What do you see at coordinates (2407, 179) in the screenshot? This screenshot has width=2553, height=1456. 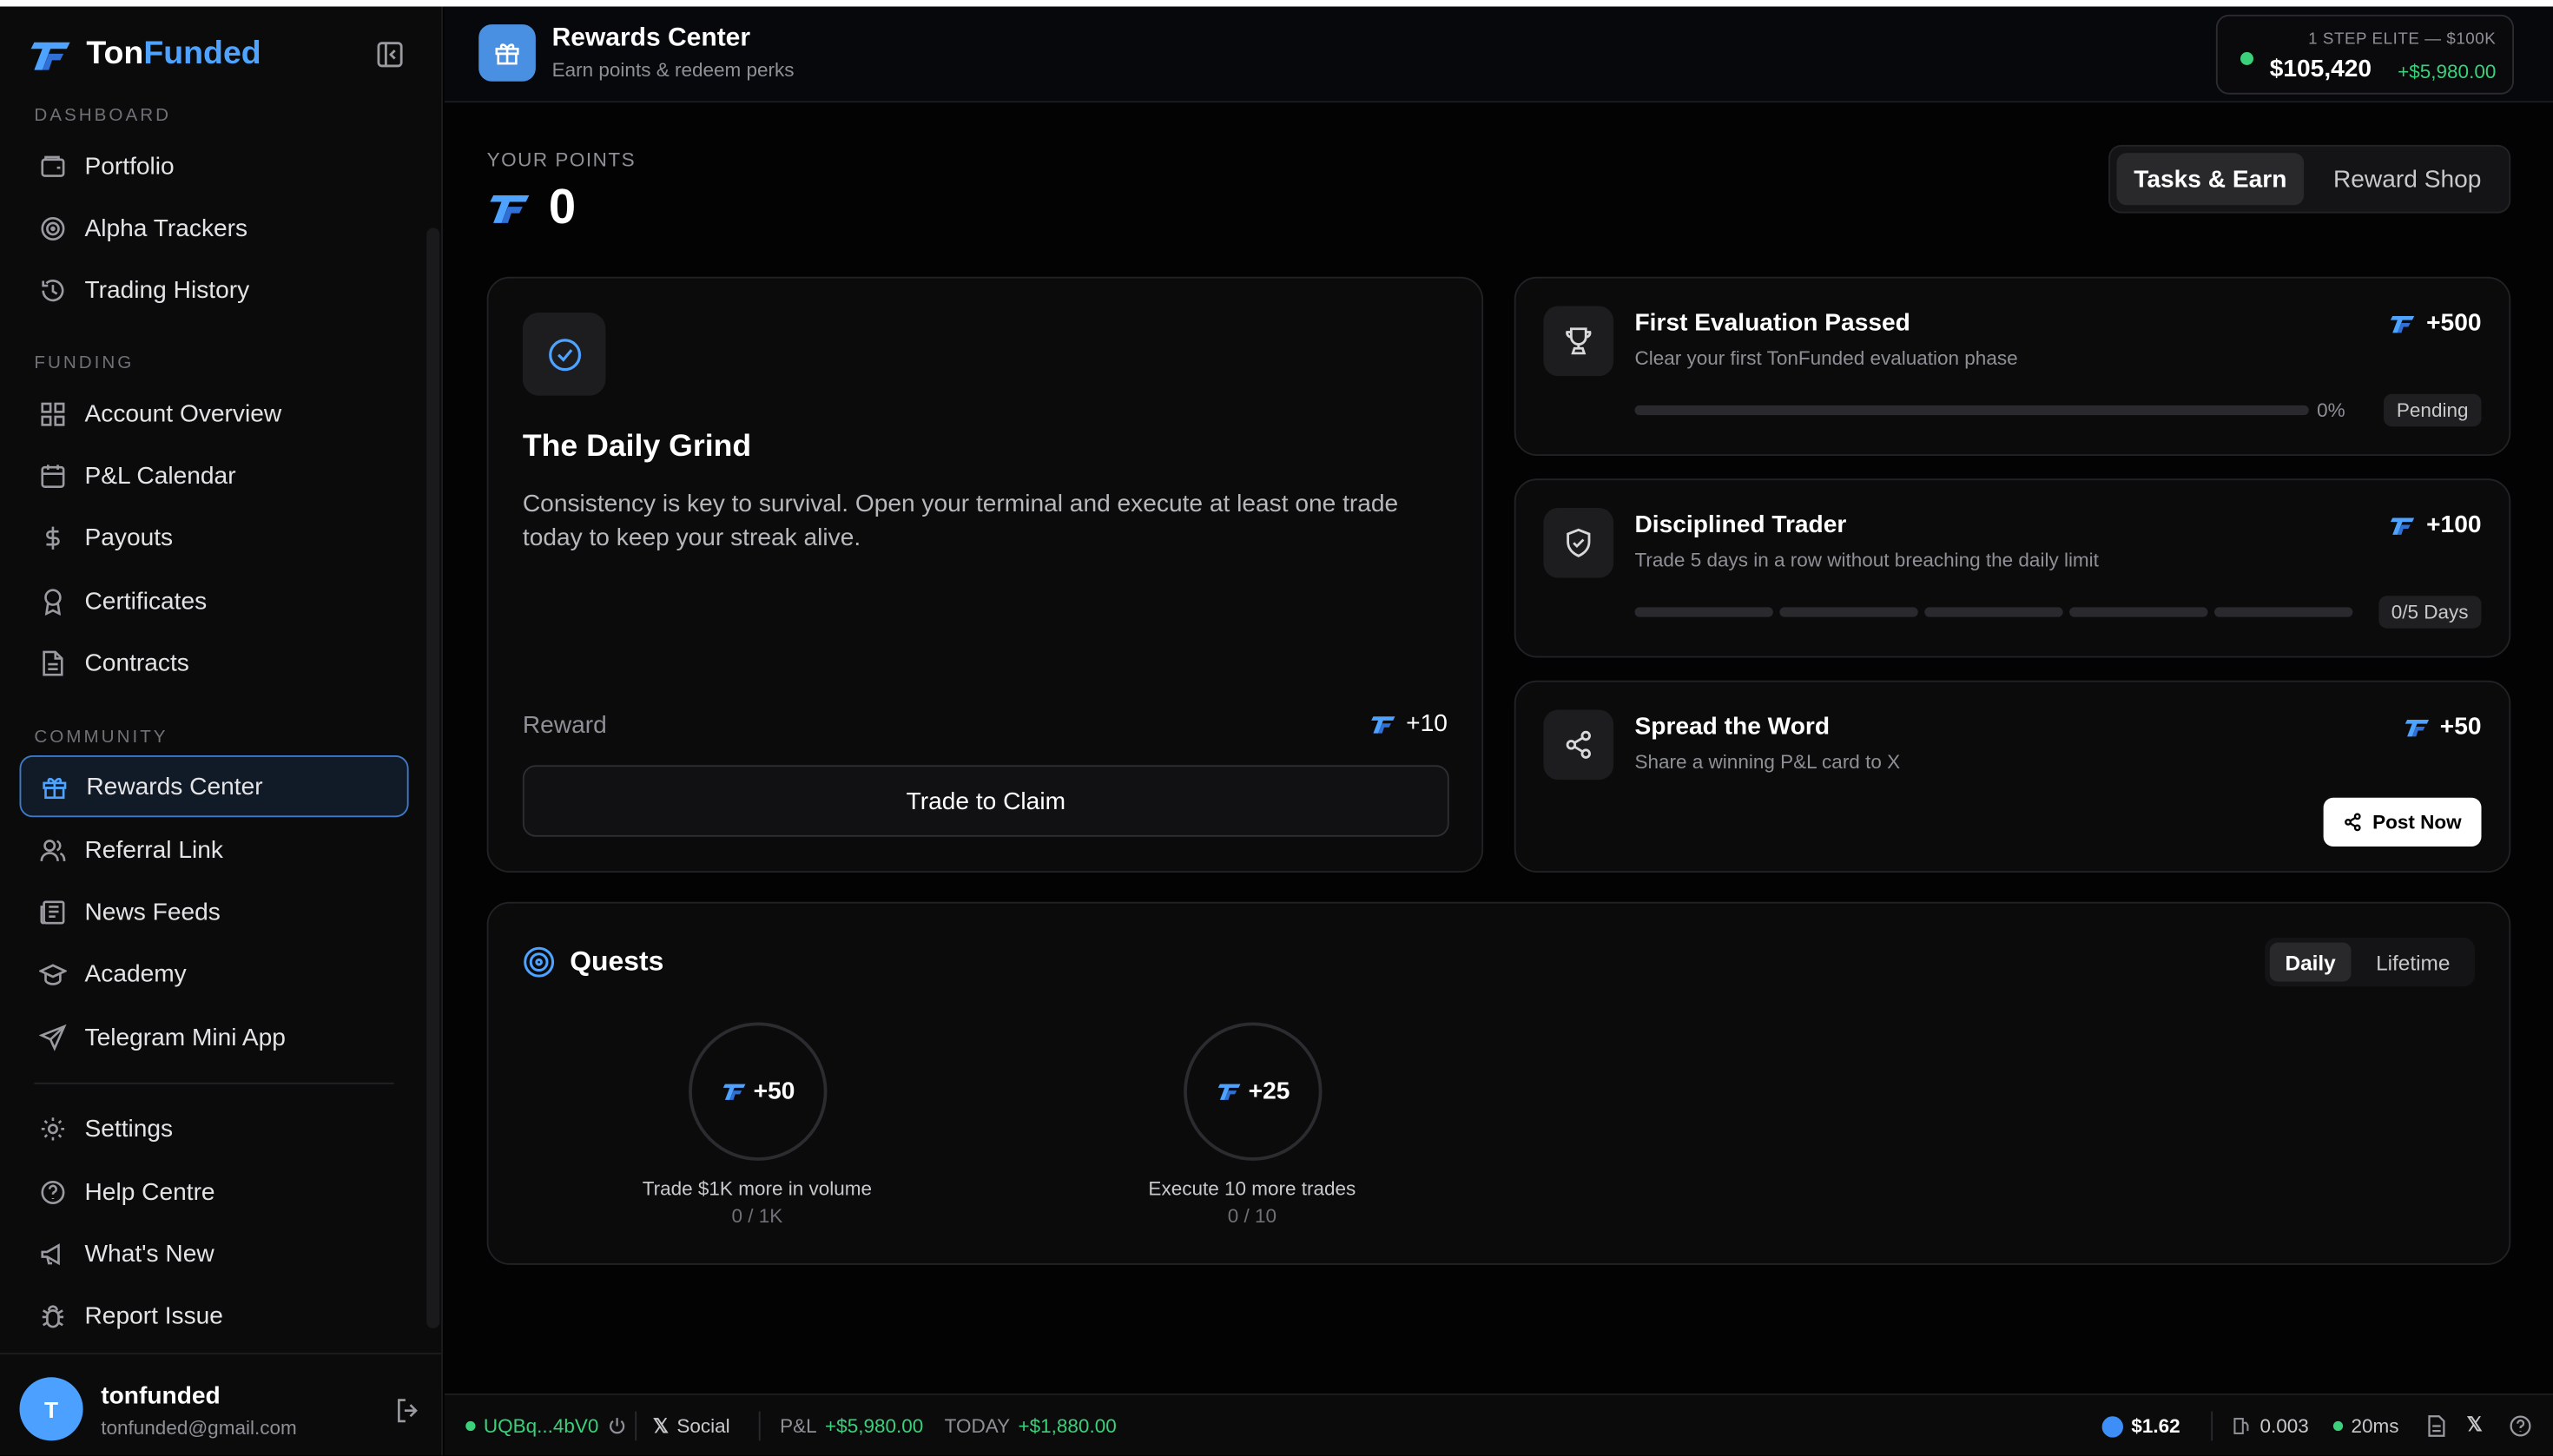 I see `tab-reward-shop: Reward Shop` at bounding box center [2407, 179].